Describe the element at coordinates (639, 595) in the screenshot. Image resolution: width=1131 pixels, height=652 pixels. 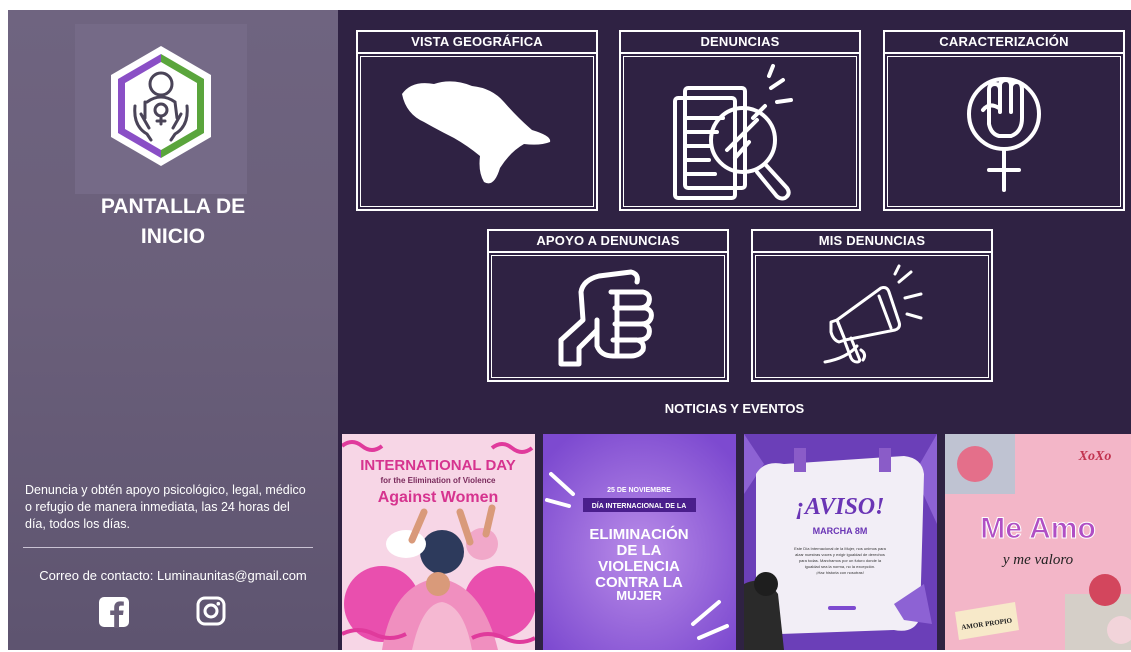
I see `news2-l5: MUJER` at that location.